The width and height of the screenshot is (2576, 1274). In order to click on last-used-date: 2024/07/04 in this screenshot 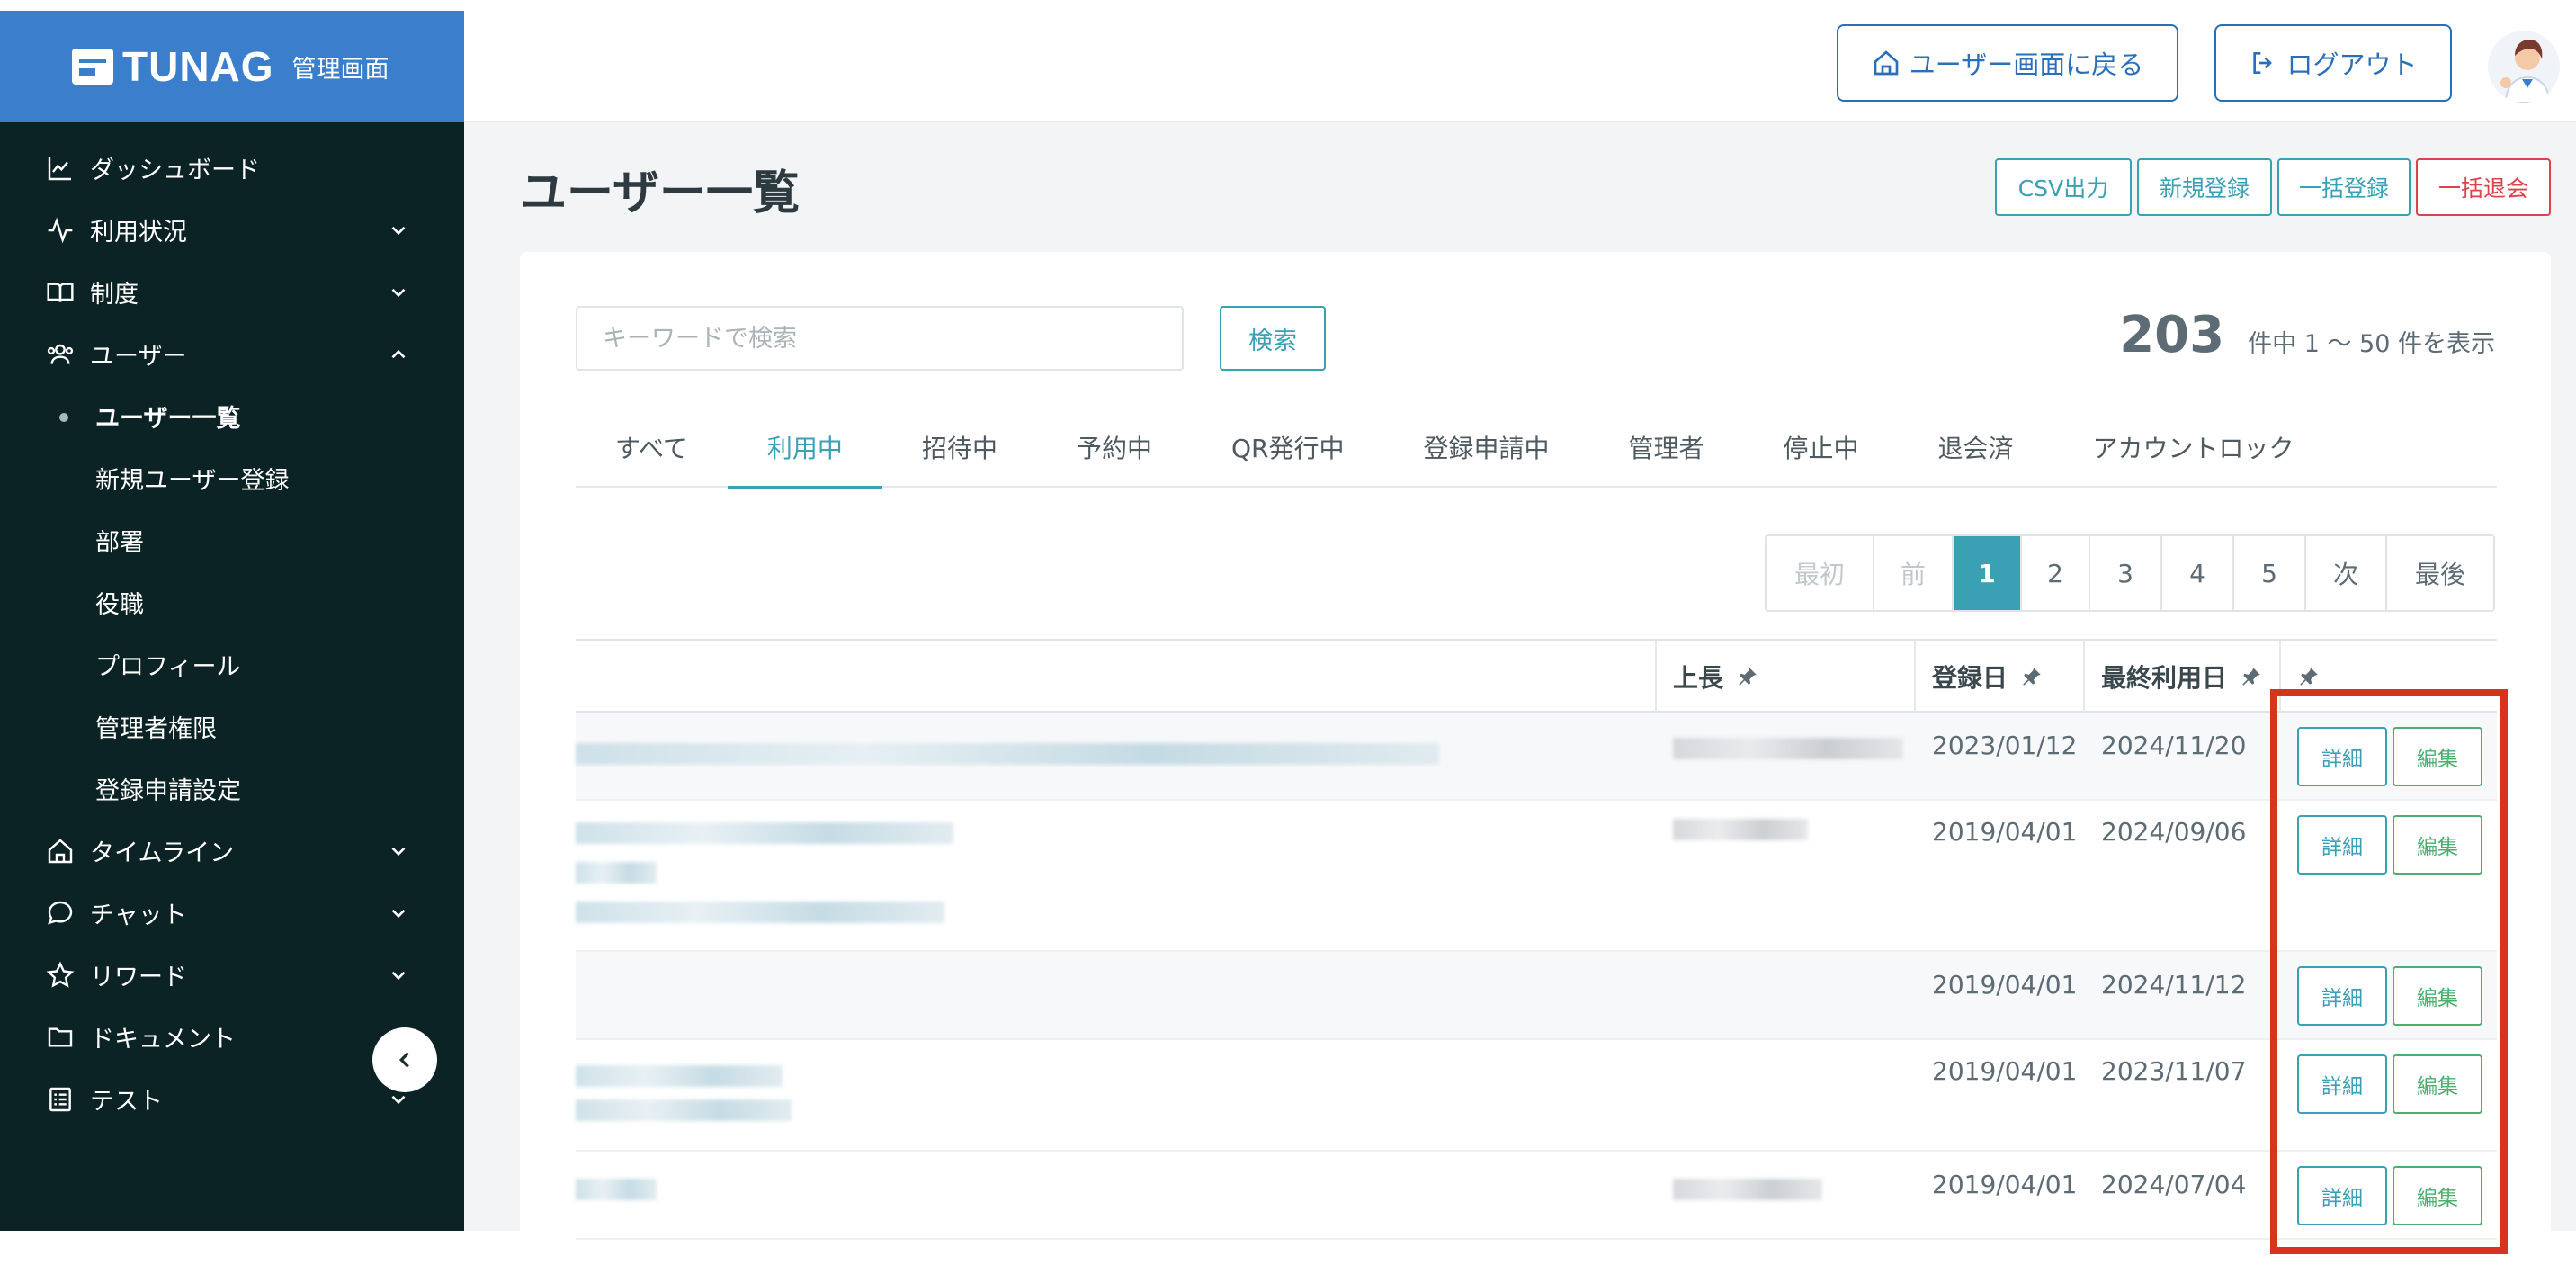, I will do `click(2174, 1184)`.